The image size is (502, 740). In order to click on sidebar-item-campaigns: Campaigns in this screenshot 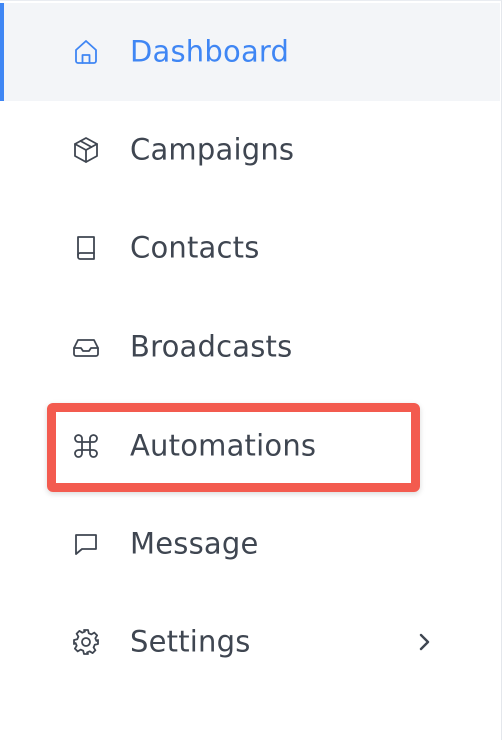, I will do `click(250, 150)`.